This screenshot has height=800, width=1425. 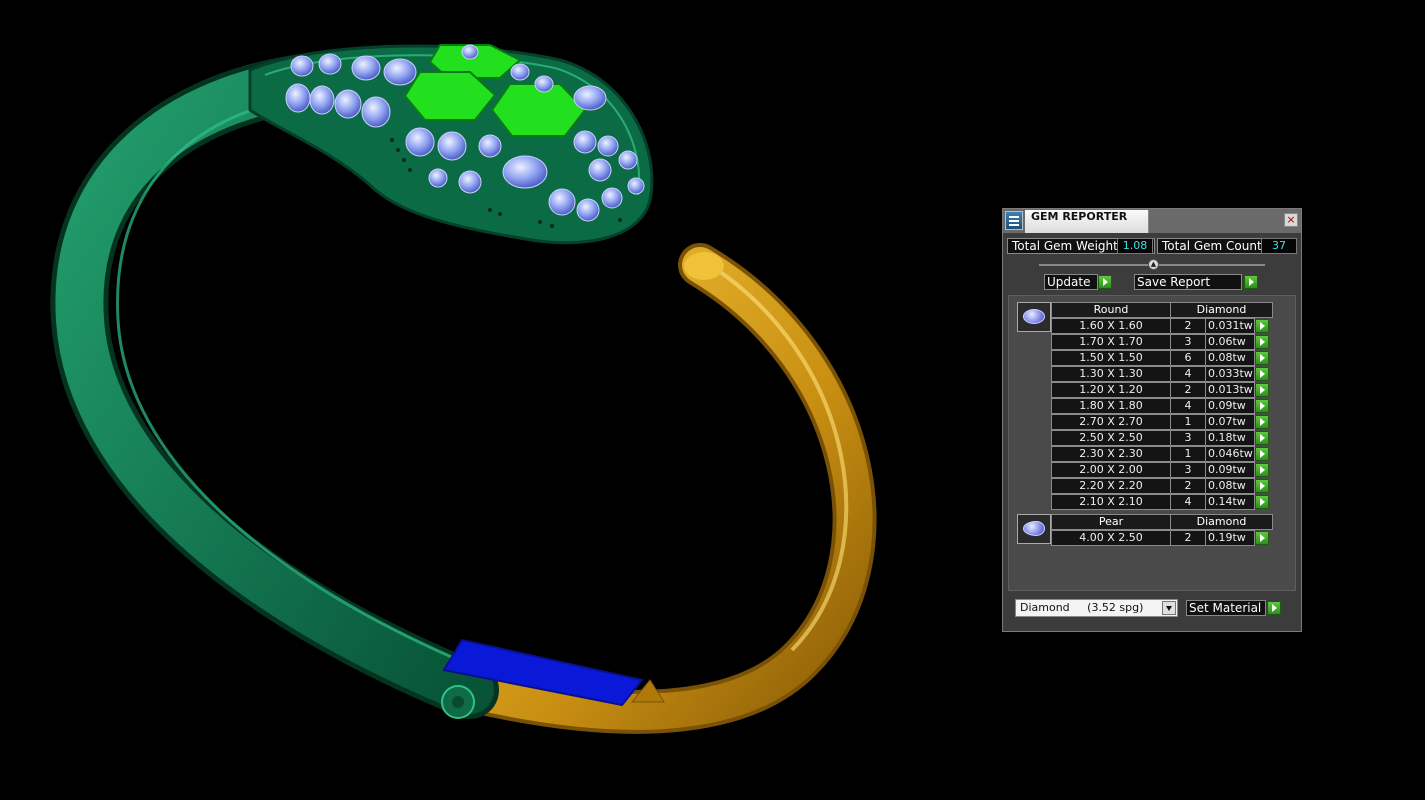 What do you see at coordinates (1111, 470) in the screenshot?
I see `gem-size-cell: 2.00 X 2.00` at bounding box center [1111, 470].